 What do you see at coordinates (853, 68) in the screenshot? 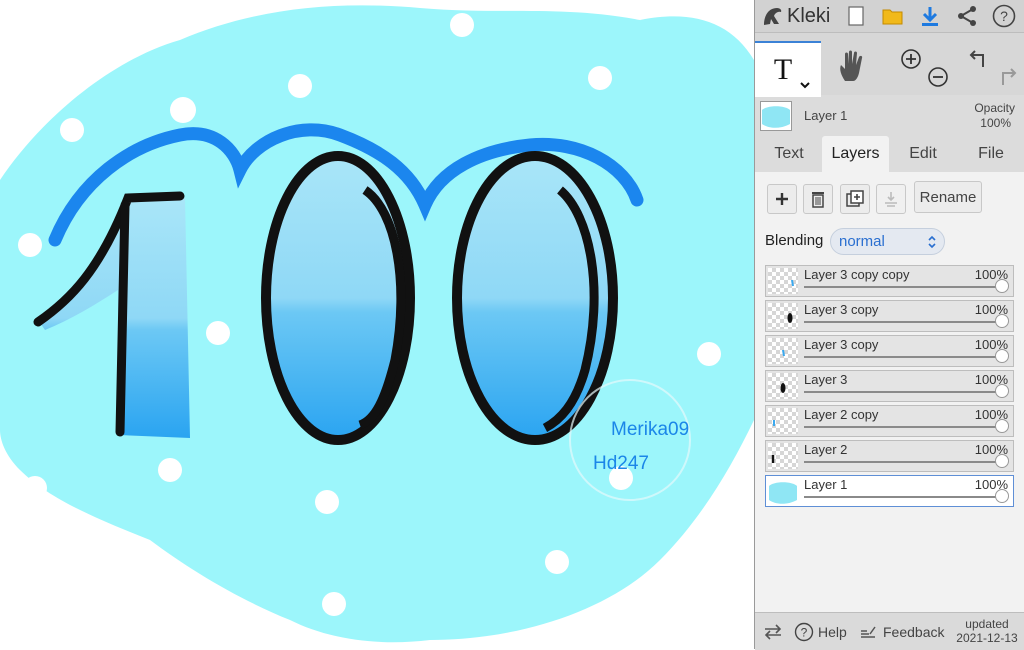
I see `hand-tool-icon` at bounding box center [853, 68].